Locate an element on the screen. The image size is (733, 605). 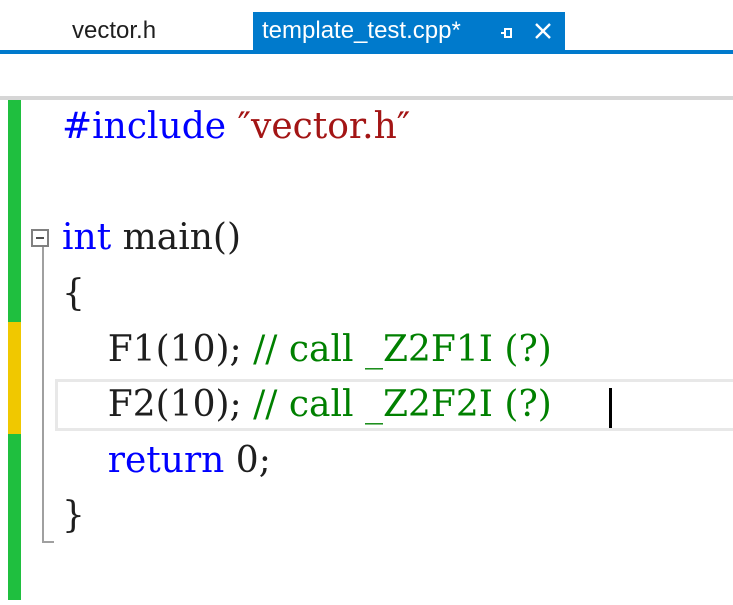
text-caret is located at coordinates (610, 408).